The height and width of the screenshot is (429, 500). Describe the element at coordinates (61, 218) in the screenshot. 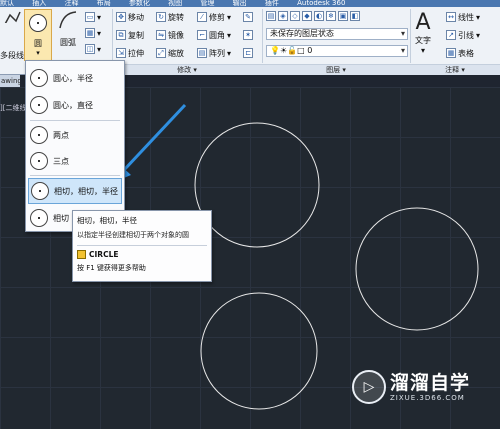

I see `menu-item-label: 相切` at that location.